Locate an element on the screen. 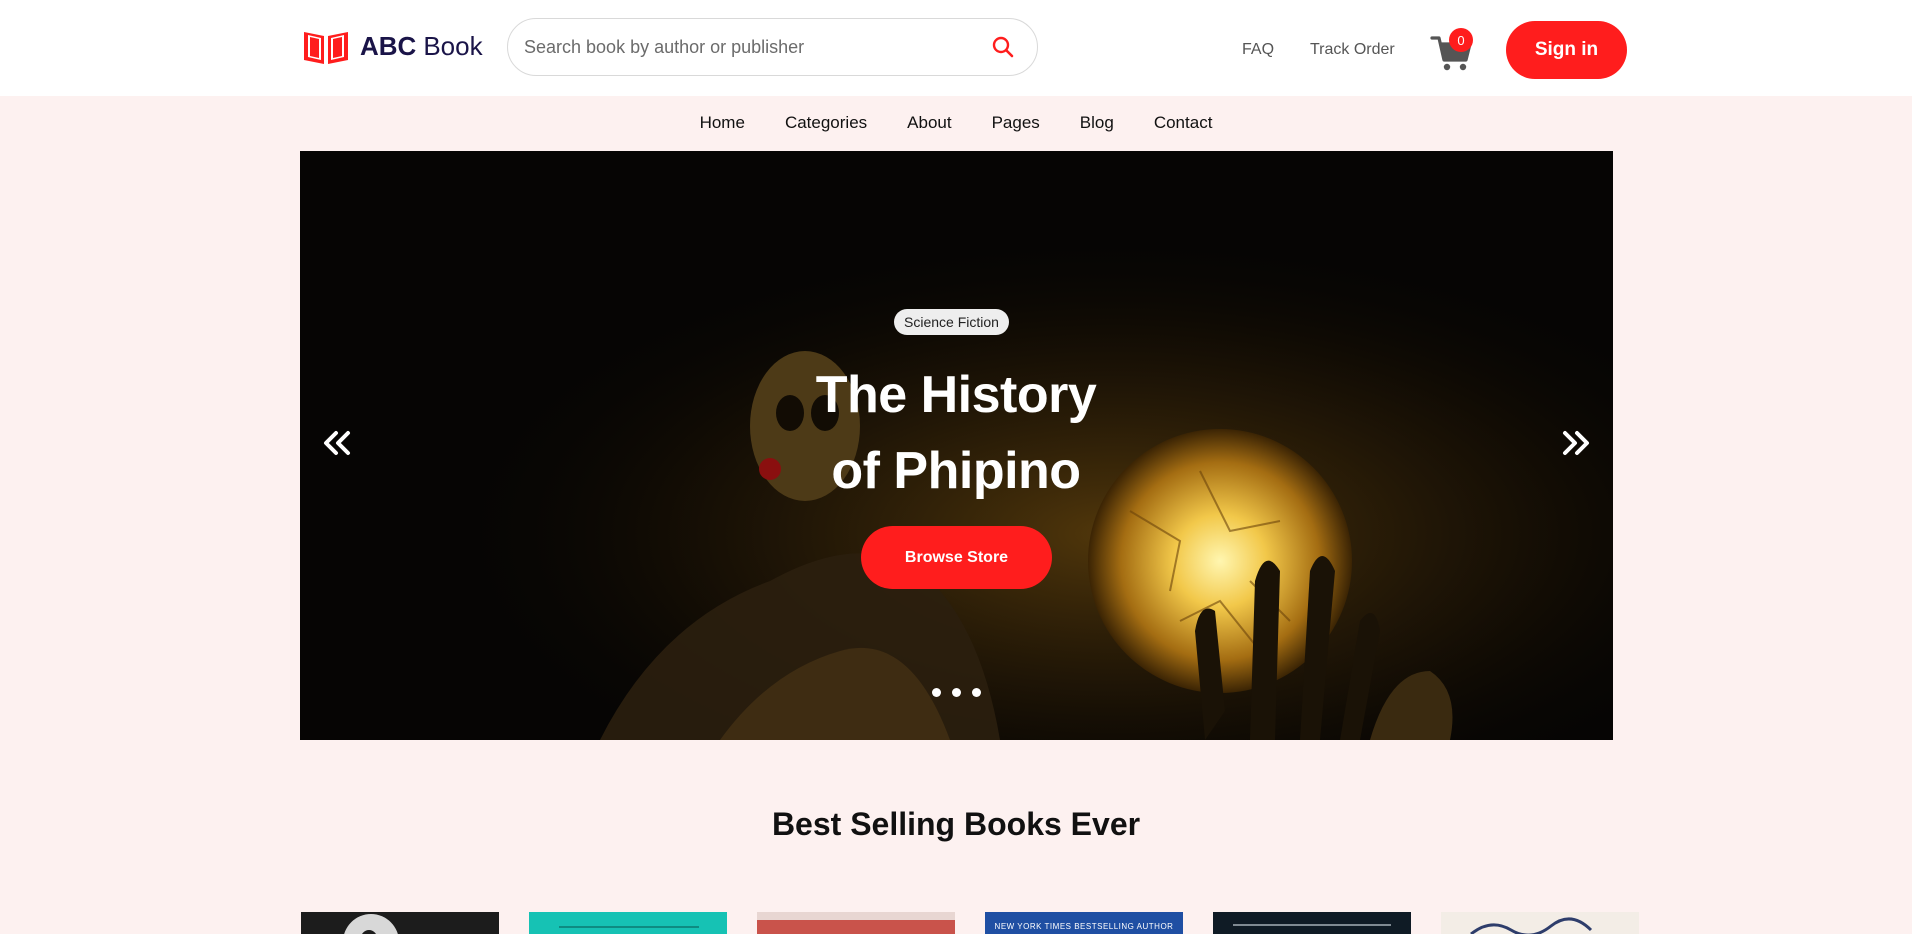  nav-item-blog: Blog is located at coordinates (1097, 123).